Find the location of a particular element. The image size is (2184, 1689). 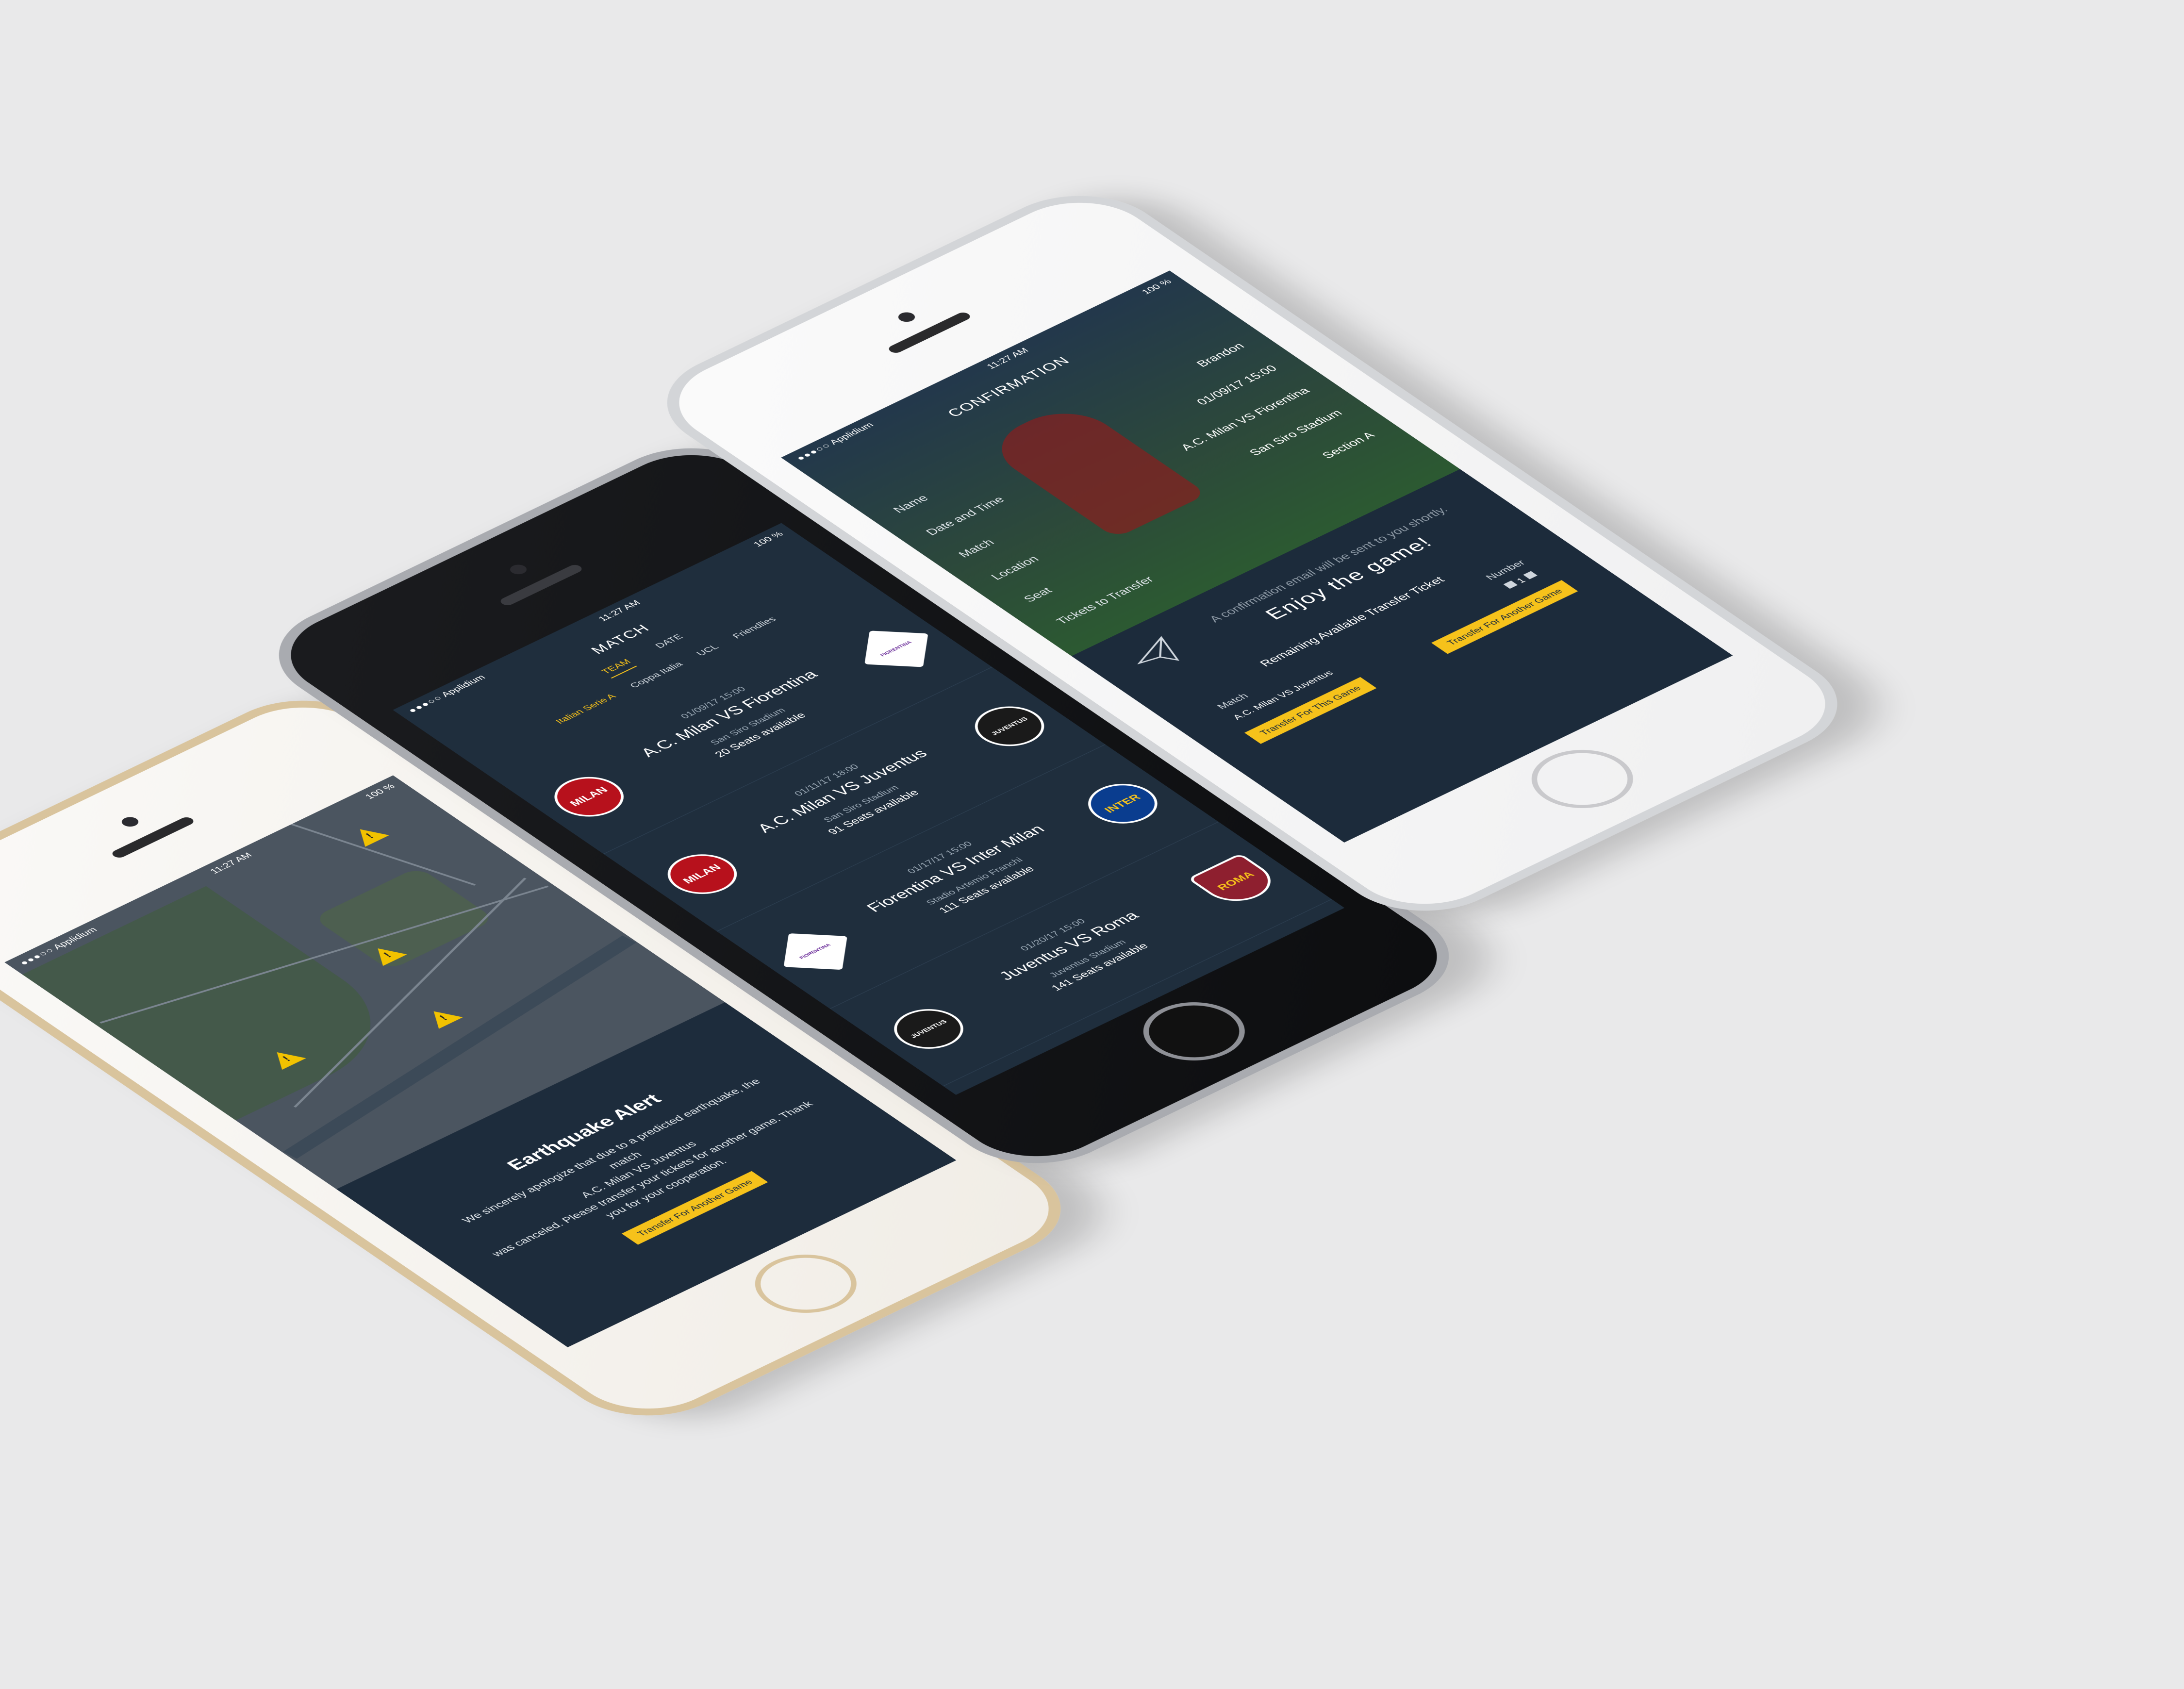

match-stadium: Juventus Stadium is located at coordinates (1087, 958).